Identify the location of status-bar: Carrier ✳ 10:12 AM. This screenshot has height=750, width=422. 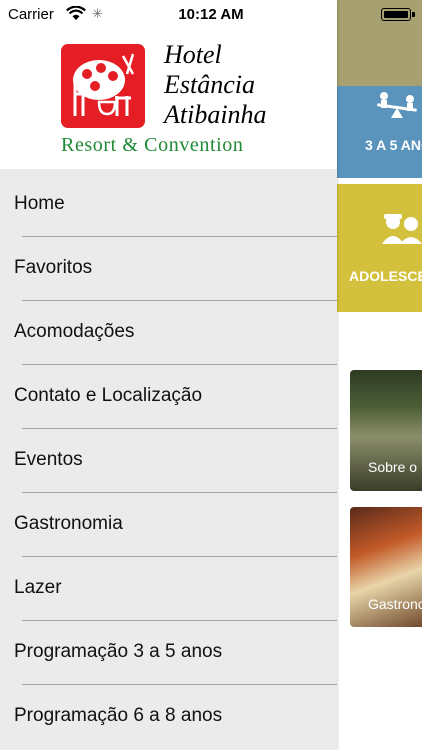
(211, 15).